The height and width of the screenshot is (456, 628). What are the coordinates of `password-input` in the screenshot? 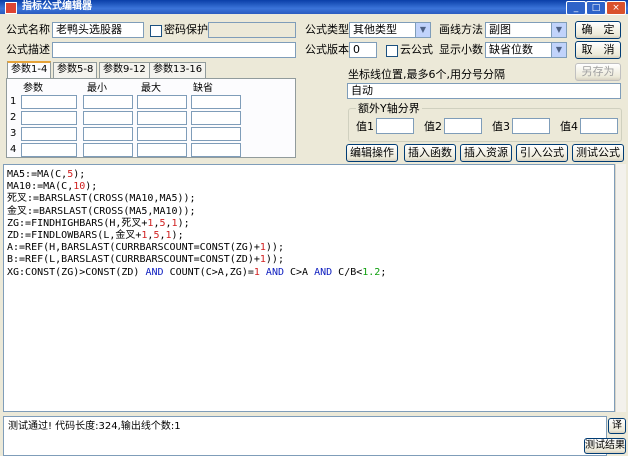 It's located at (252, 30).